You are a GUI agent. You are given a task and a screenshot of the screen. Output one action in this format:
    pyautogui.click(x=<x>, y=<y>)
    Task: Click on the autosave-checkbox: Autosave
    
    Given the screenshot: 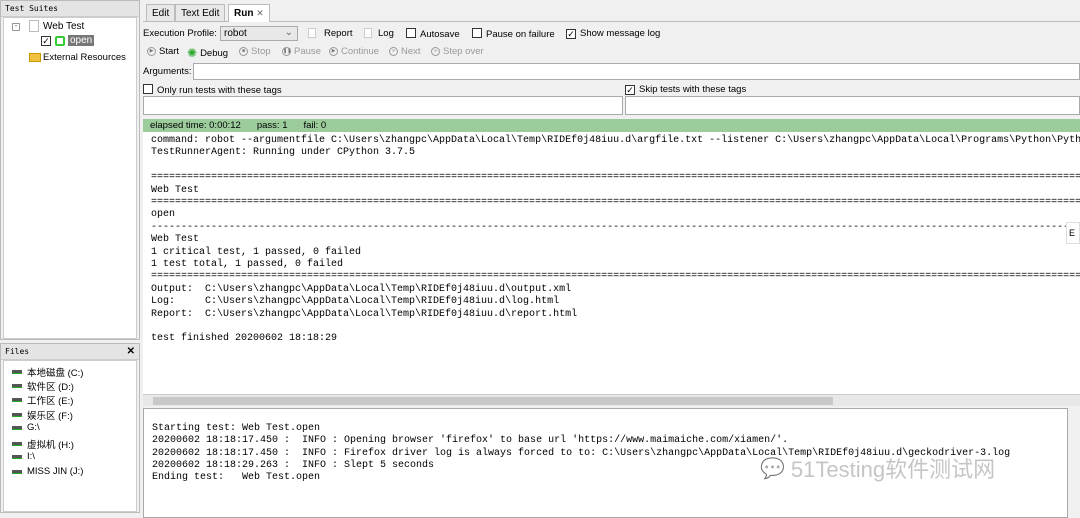 What is the action you would take?
    pyautogui.click(x=433, y=34)
    